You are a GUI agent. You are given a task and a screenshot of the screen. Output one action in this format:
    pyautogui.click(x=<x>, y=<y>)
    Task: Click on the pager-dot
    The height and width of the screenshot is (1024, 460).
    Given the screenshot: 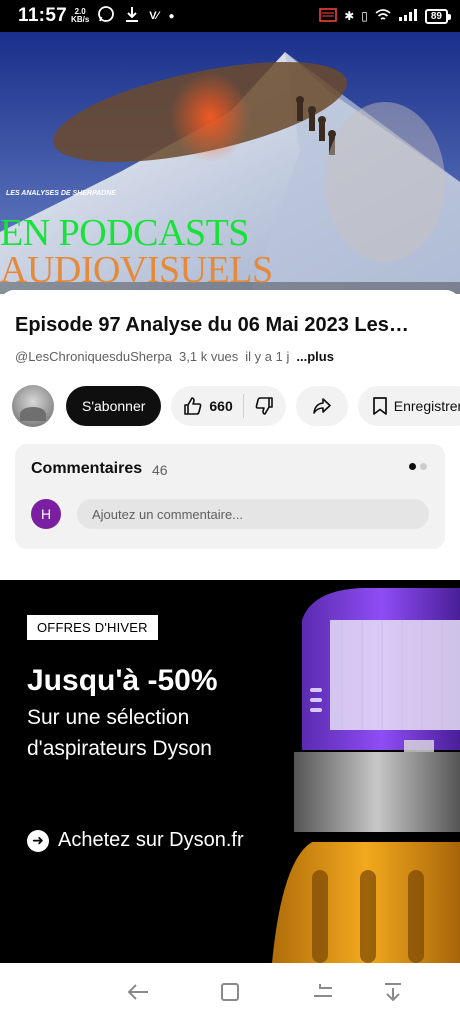 What is the action you would take?
    pyautogui.click(x=423, y=466)
    